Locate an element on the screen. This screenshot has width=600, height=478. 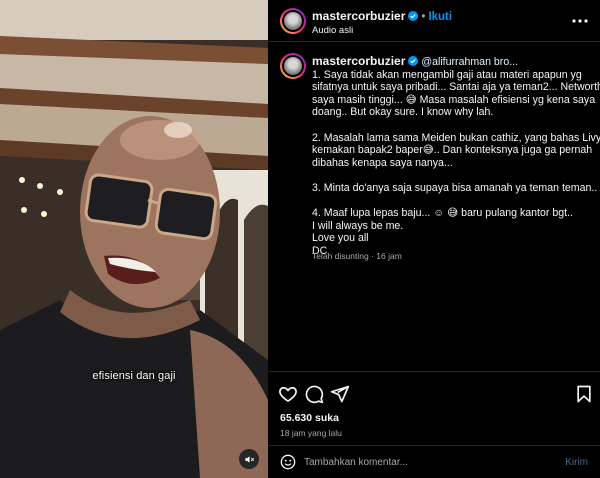
header-username: mastercorbuzier is located at coordinates (358, 16).